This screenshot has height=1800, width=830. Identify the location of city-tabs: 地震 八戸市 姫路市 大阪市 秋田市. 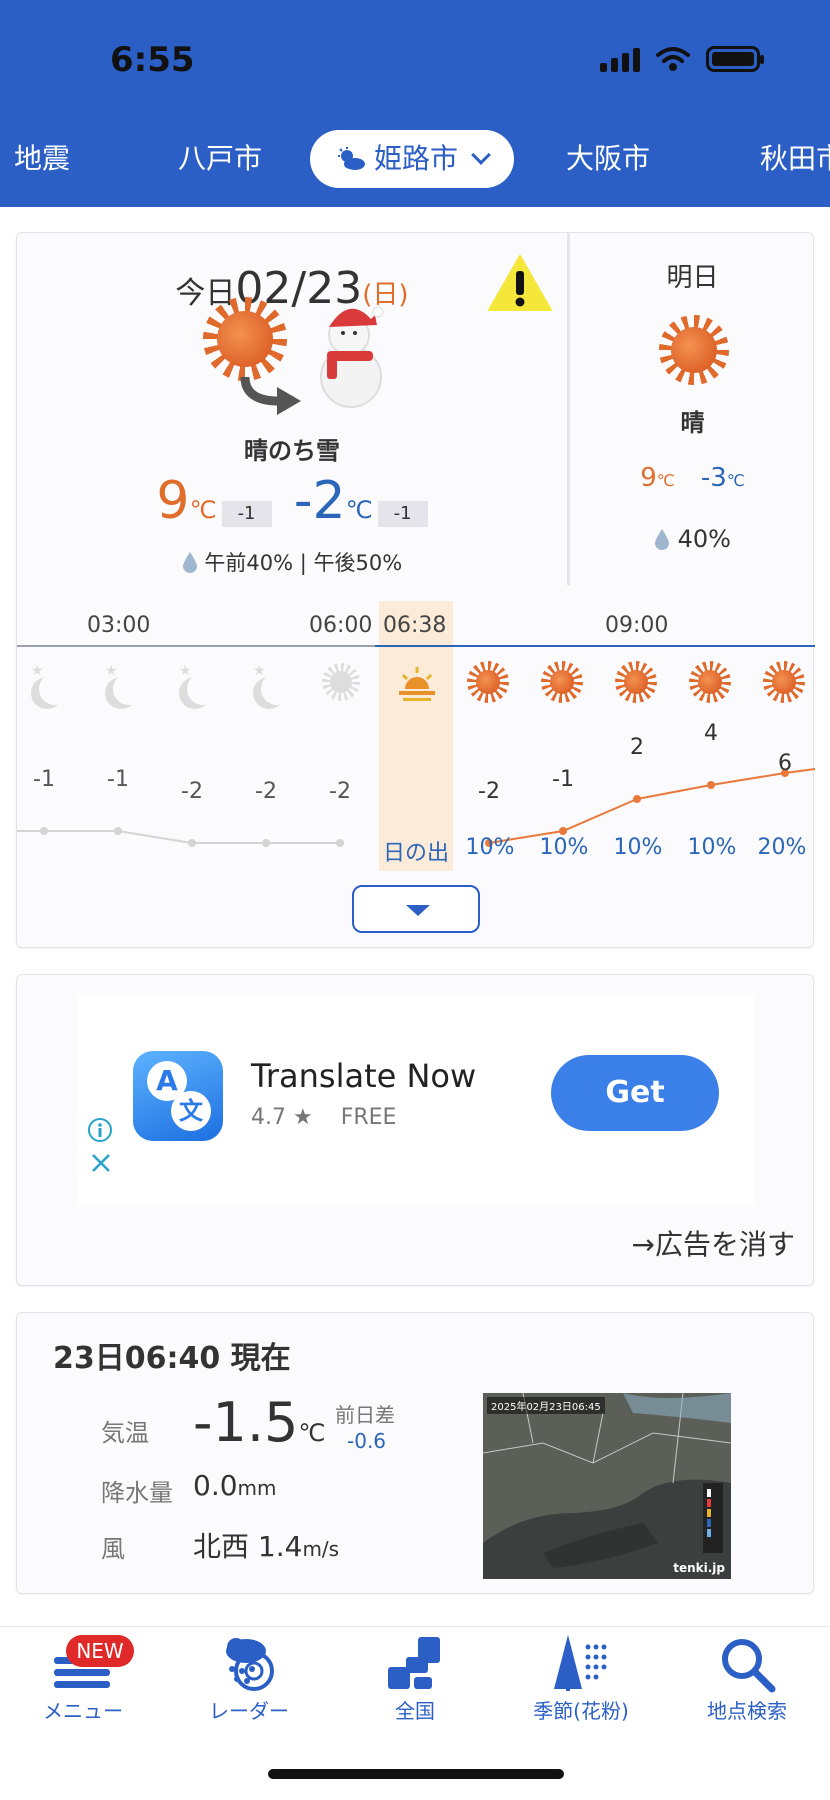
(415, 160).